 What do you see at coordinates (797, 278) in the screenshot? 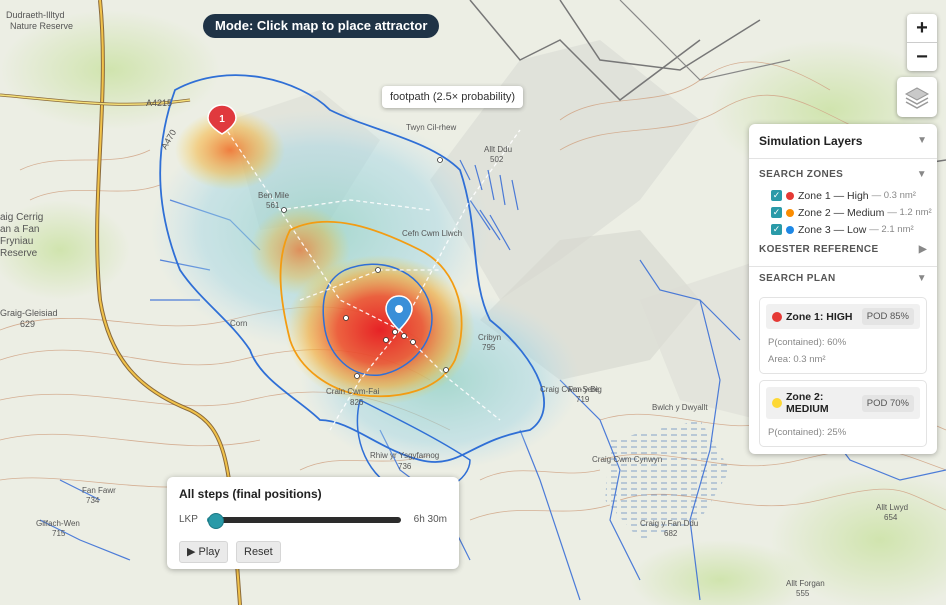
I see `search-plan-heading: SEARCH PLAN` at bounding box center [797, 278].